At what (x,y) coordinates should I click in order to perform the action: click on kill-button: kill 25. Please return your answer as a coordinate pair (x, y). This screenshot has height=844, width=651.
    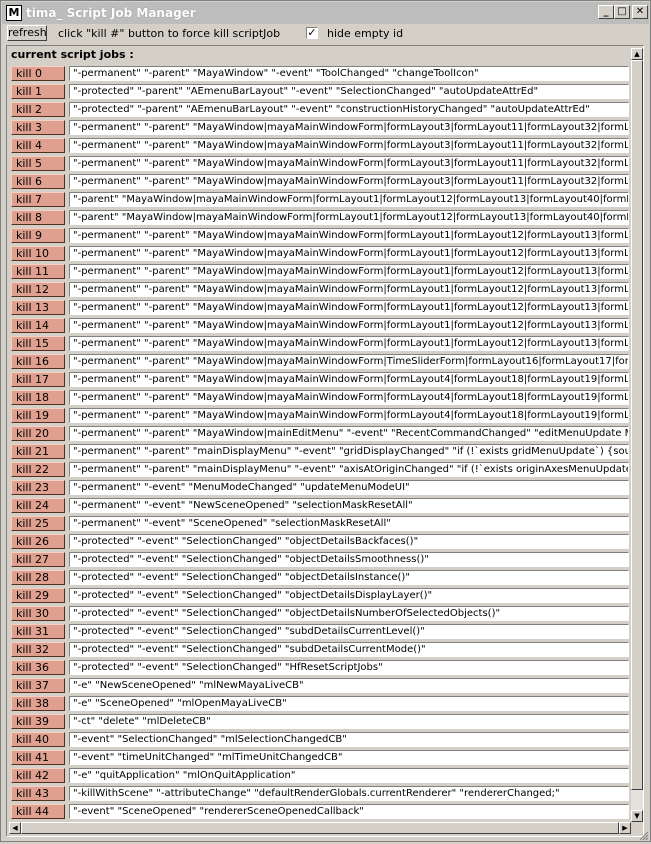
    Looking at the image, I should click on (38, 523).